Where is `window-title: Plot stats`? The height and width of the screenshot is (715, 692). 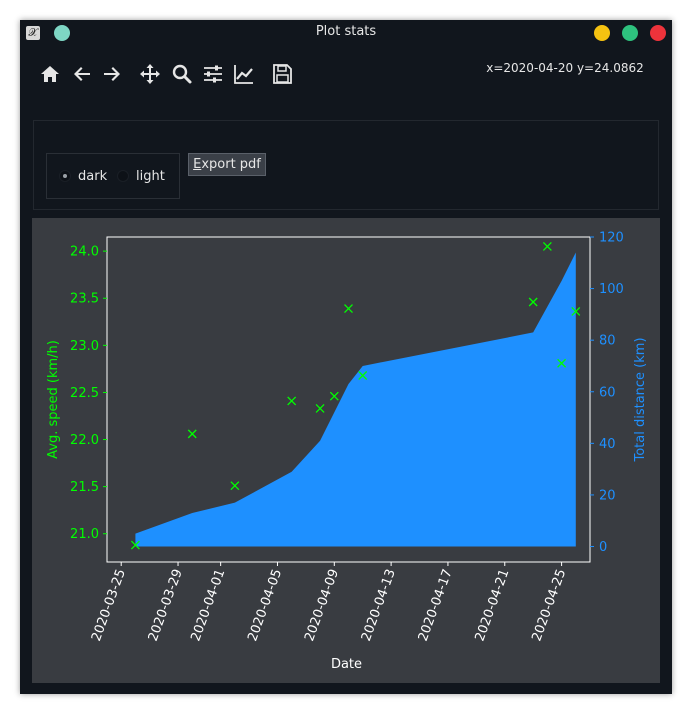
window-title: Plot stats is located at coordinates (346, 31).